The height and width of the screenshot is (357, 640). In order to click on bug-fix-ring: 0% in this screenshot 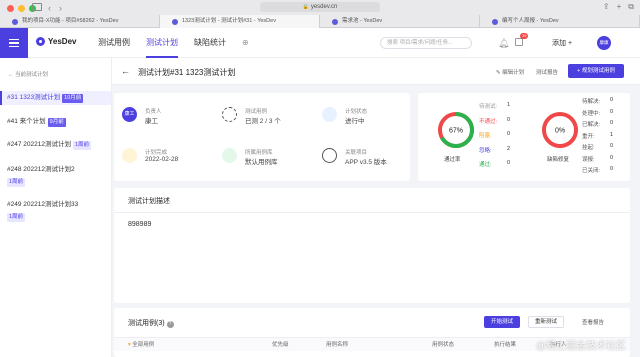, I will do `click(560, 130)`.